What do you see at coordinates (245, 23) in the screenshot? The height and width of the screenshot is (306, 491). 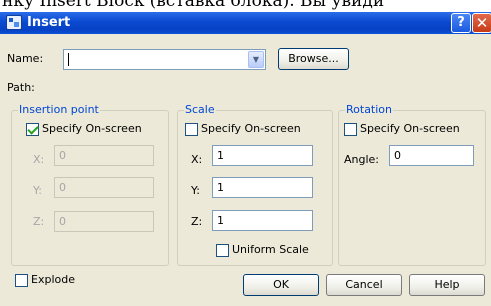 I see `titlebar: Insert ? ✕` at bounding box center [245, 23].